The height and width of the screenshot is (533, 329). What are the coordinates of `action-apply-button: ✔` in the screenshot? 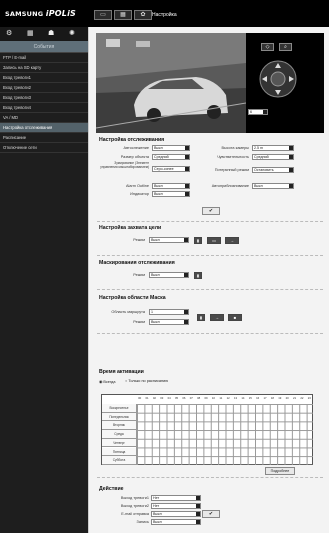 It's located at (211, 514).